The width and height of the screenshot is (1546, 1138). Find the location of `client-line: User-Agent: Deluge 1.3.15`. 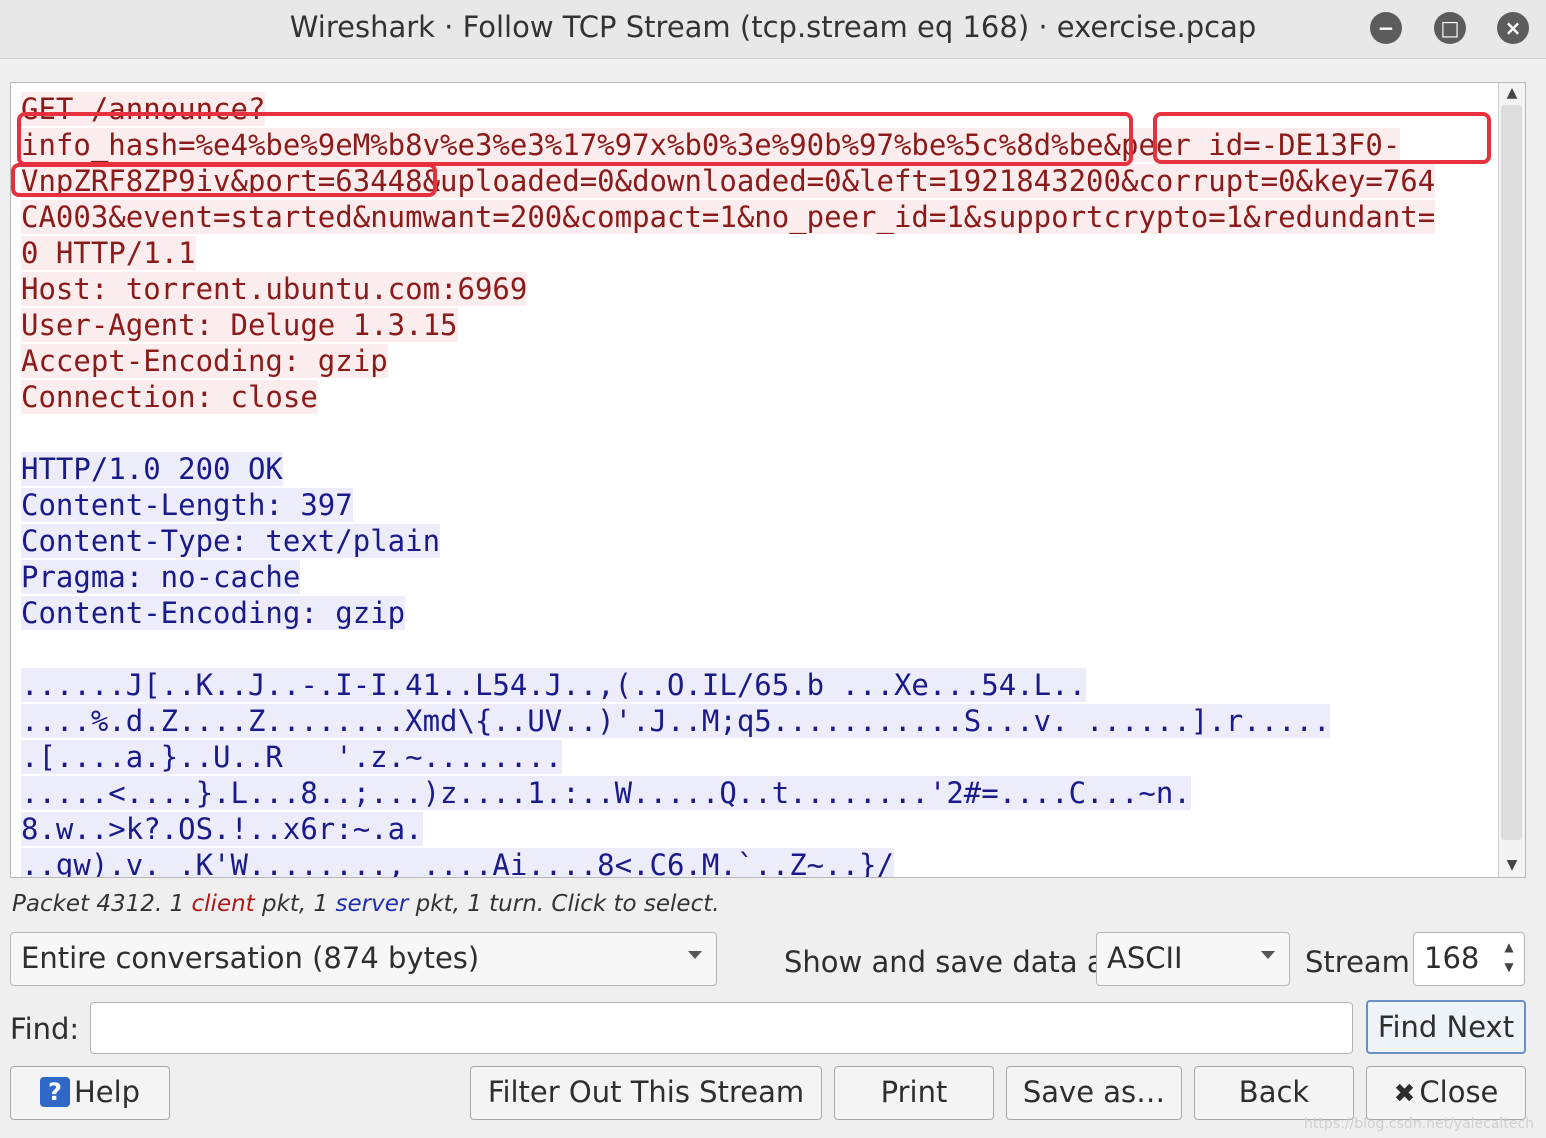

client-line: User-Agent: Deluge 1.3.15 is located at coordinates (239, 325).